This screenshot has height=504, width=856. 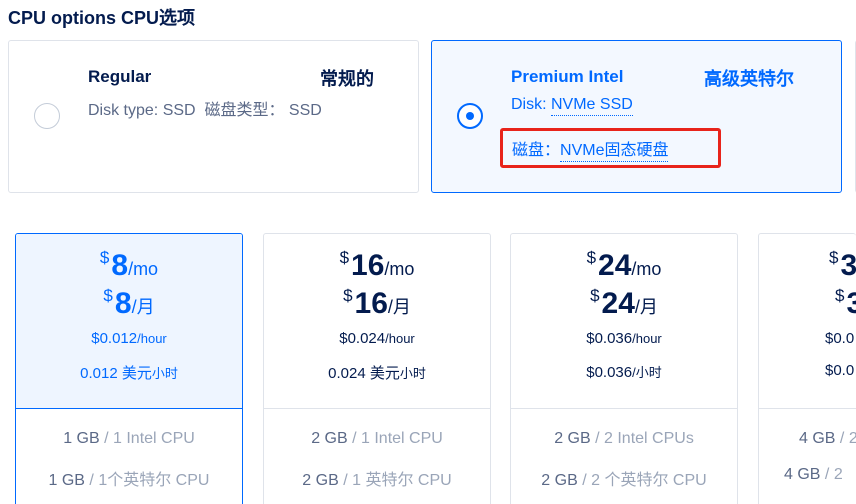 I want to click on radio-selected-dot, so click(x=470, y=116).